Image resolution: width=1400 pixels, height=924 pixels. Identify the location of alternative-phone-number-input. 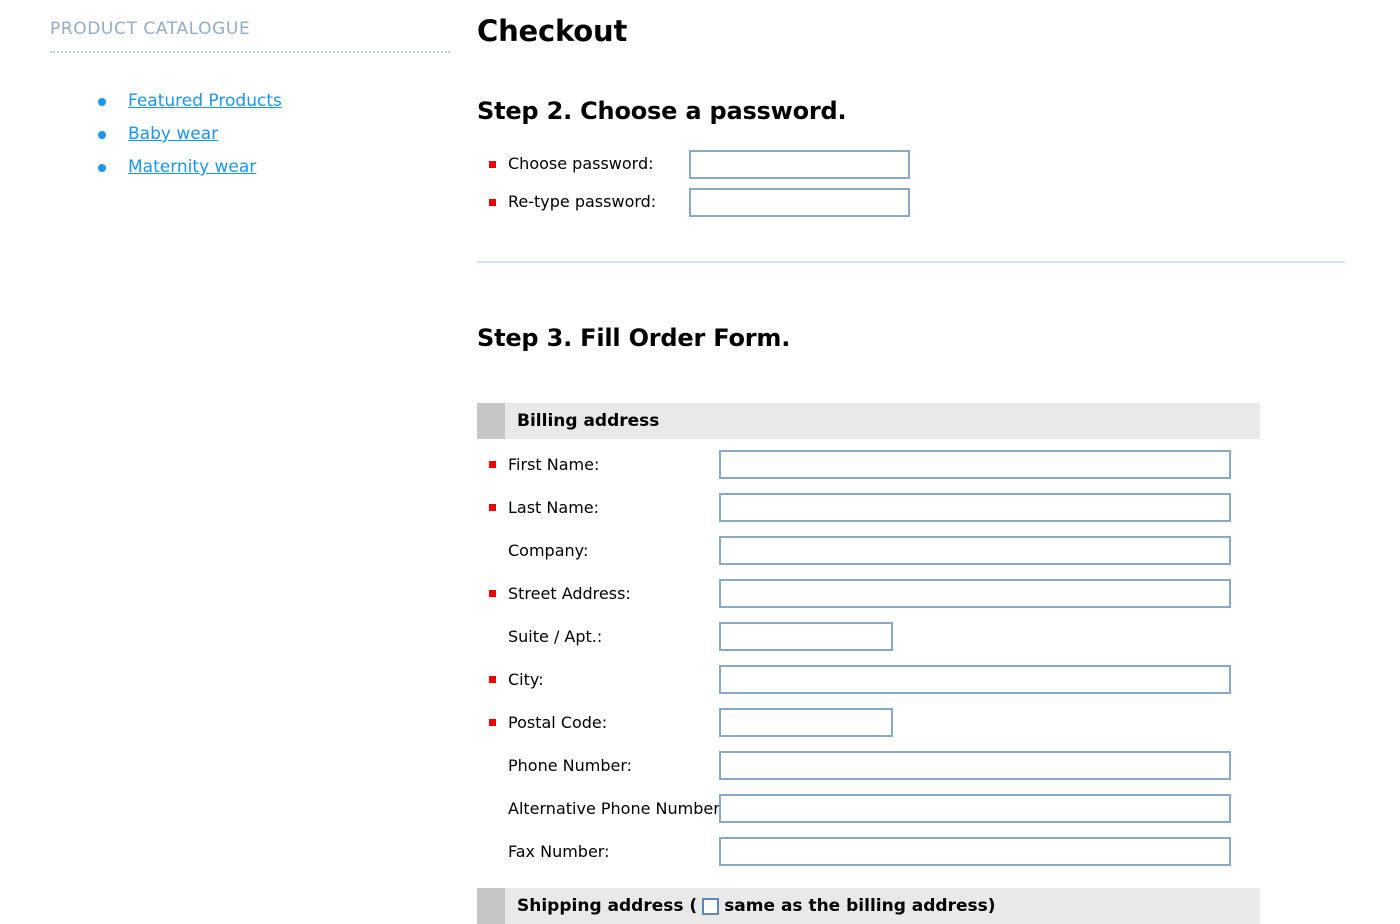
(975, 808).